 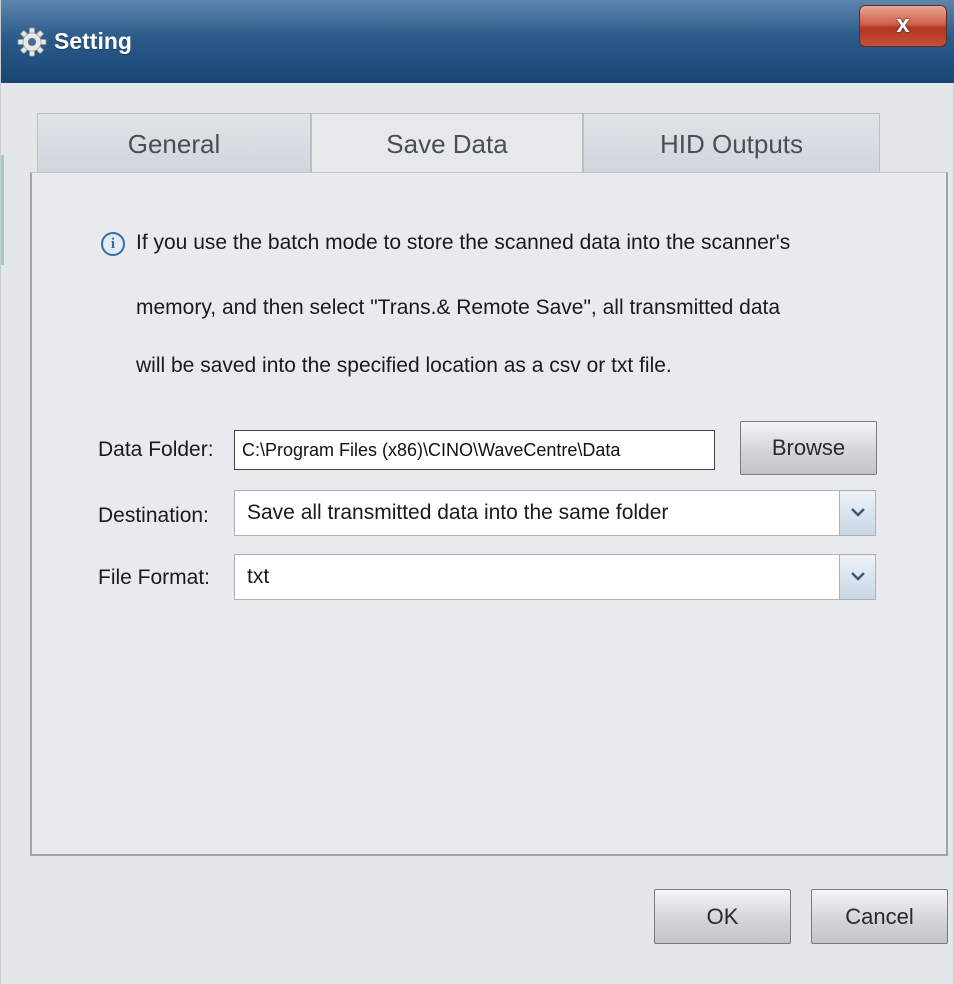 What do you see at coordinates (808, 448) in the screenshot?
I see `browse-button: Browse` at bounding box center [808, 448].